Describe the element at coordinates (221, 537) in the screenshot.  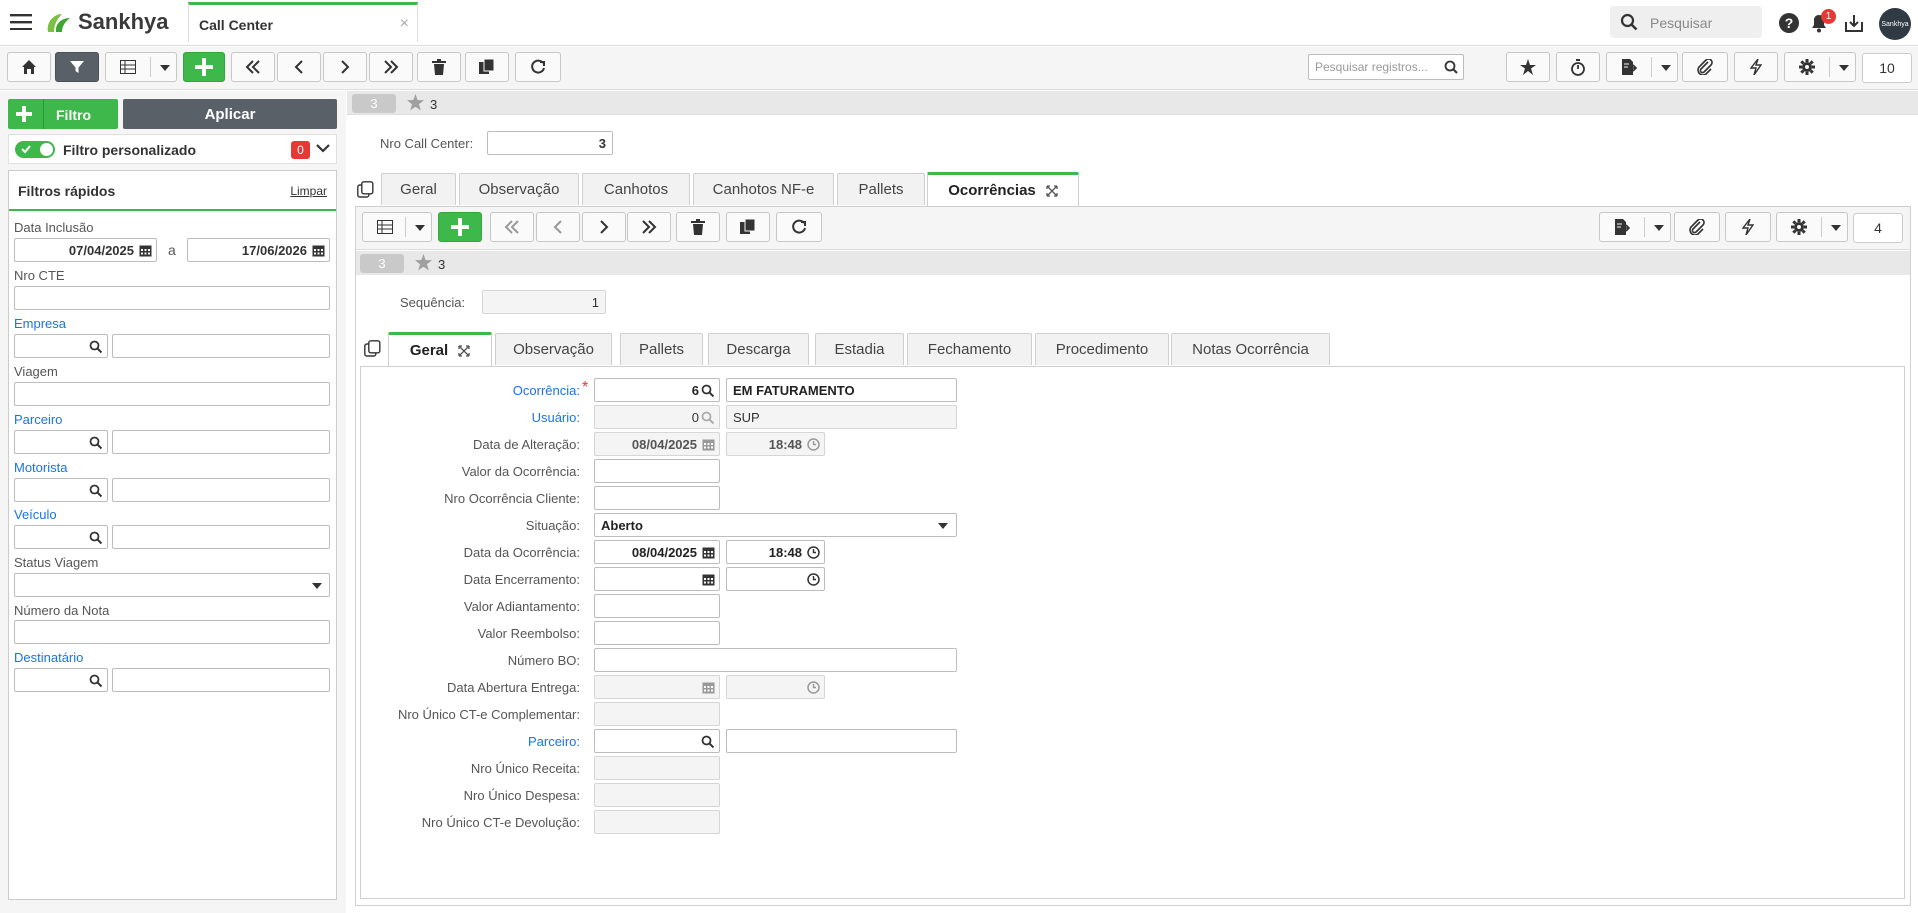
I see `veiculo-desc-input` at that location.